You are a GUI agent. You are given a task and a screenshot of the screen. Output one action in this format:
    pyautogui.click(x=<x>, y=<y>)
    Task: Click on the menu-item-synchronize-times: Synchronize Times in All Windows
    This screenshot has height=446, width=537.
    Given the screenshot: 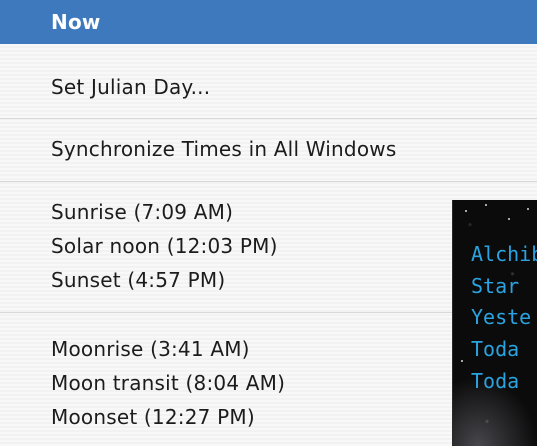 What is the action you would take?
    pyautogui.click(x=268, y=149)
    